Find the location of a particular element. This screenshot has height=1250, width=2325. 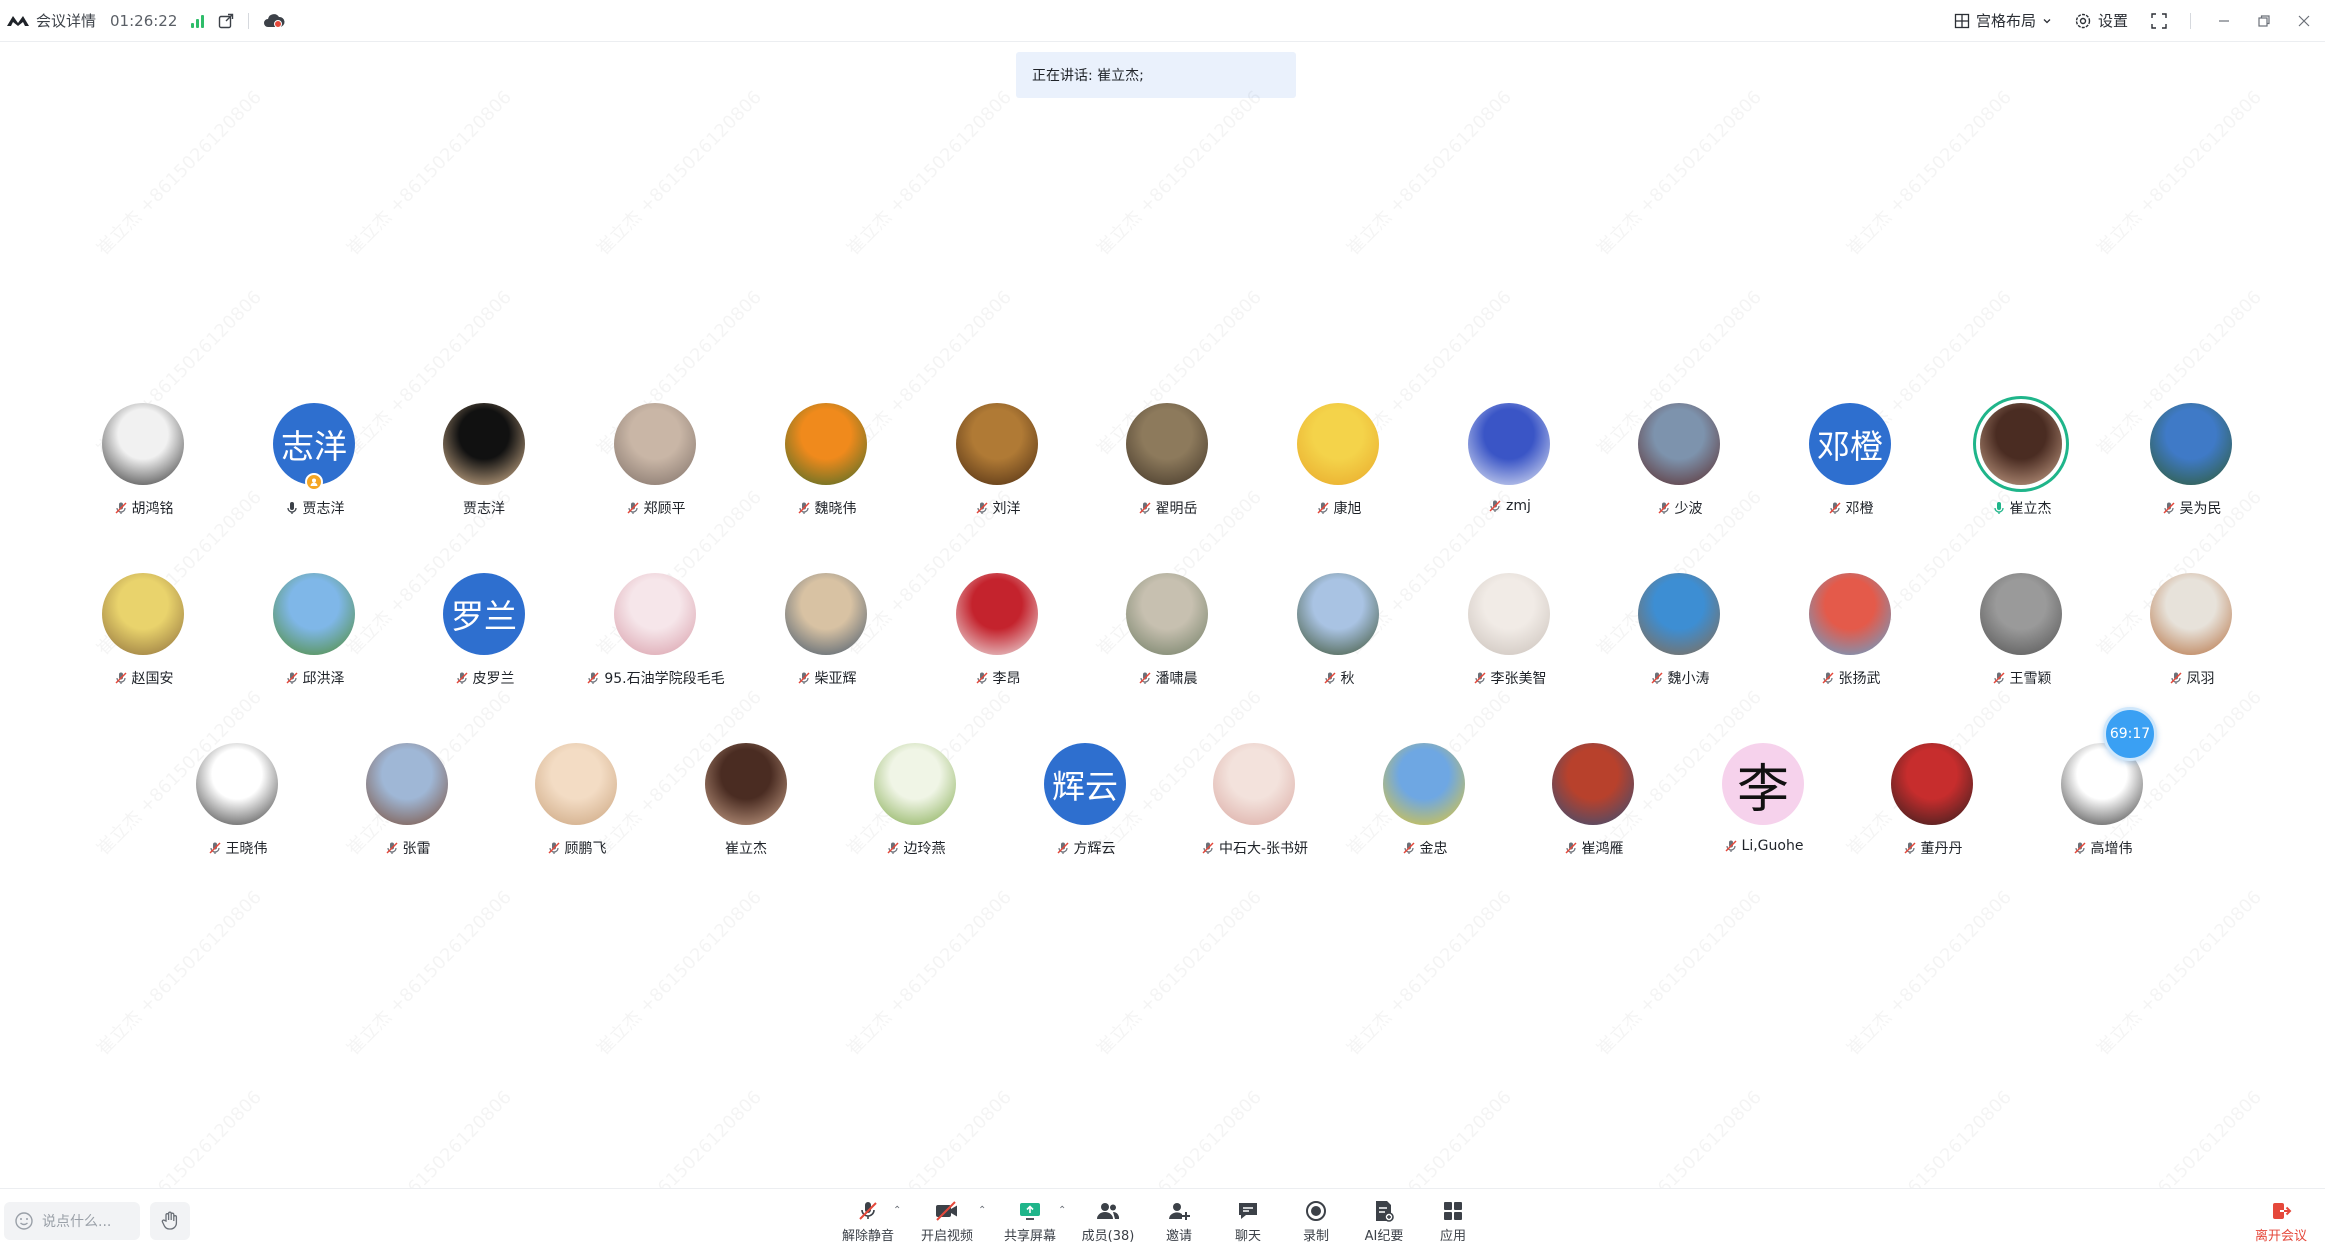

participant-tile: 罗兰 皮罗兰 is located at coordinates (484, 638).